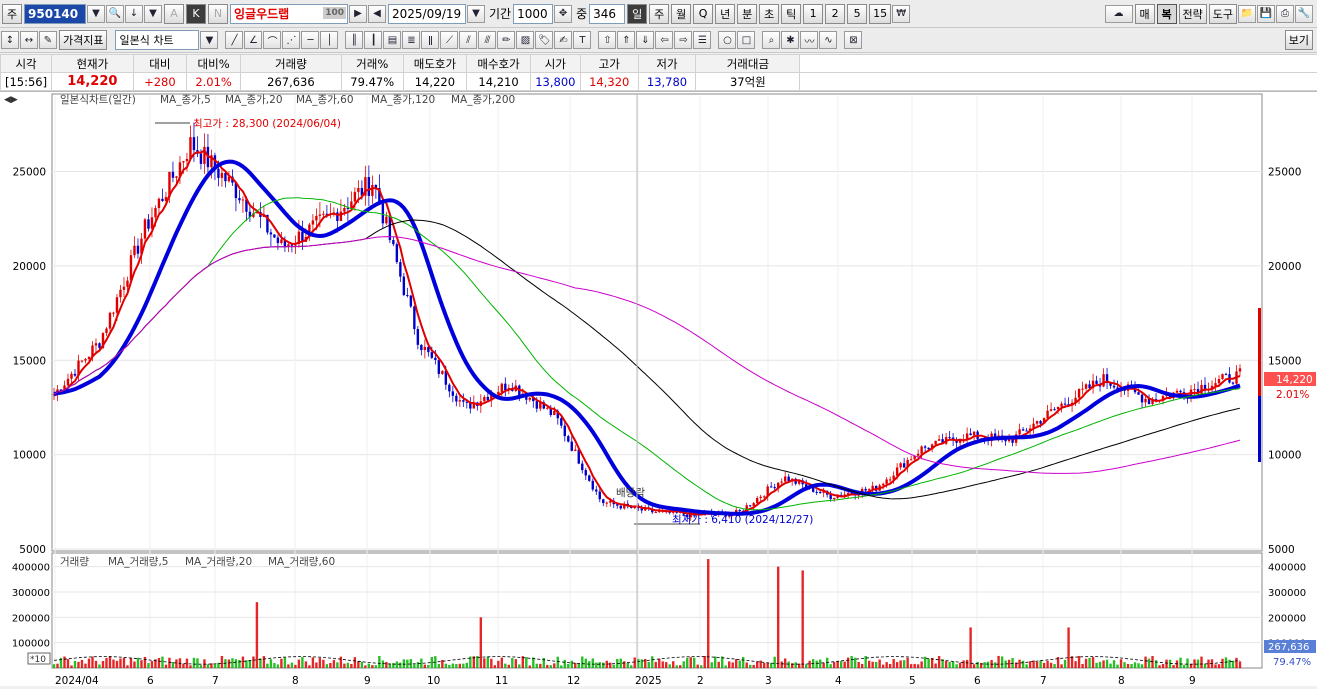 This screenshot has width=1317, height=689. Describe the element at coordinates (358, 14) in the screenshot. I see `next-arrow-icon: ▶` at that location.